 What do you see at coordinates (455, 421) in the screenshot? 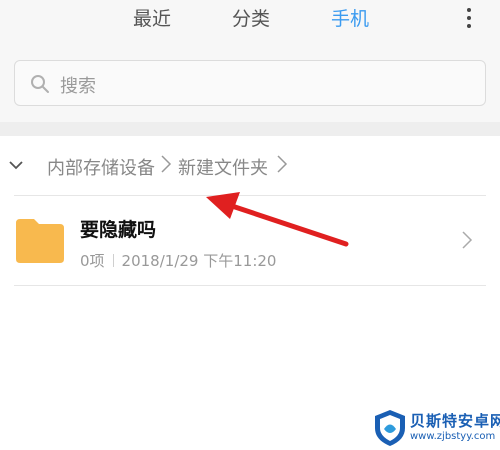
I see `watermark-title: 贝斯特安卓网` at bounding box center [455, 421].